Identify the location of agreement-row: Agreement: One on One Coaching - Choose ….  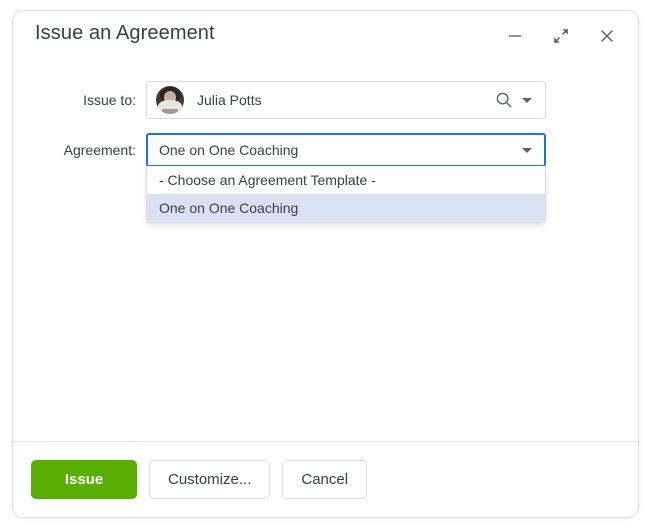
(279, 178).